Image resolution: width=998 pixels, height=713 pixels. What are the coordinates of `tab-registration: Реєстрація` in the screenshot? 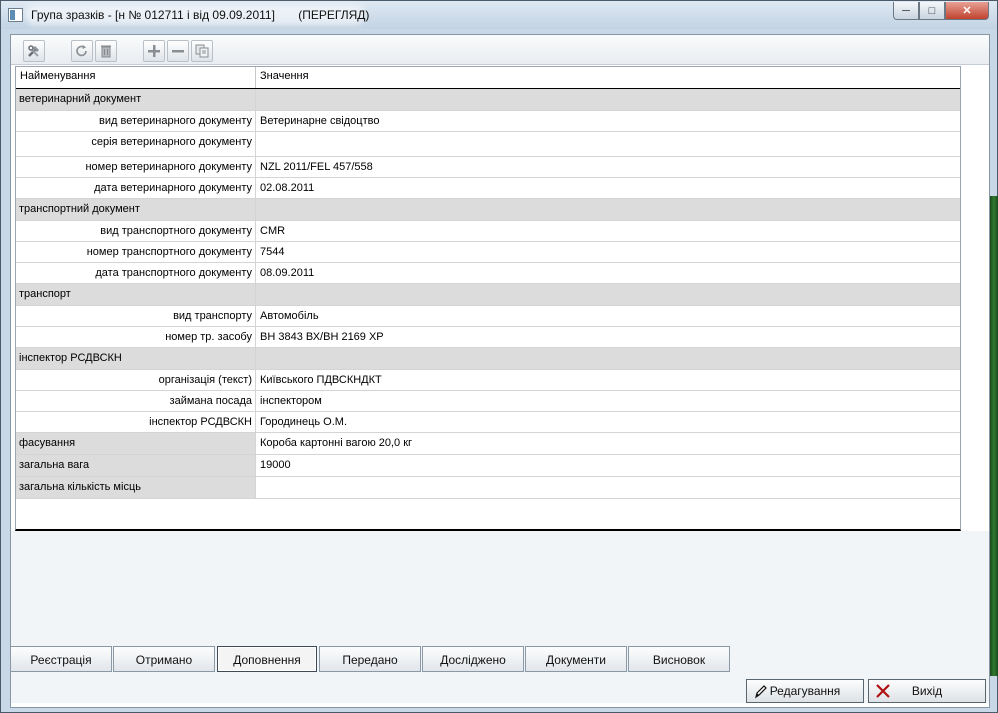 It's located at (61, 659).